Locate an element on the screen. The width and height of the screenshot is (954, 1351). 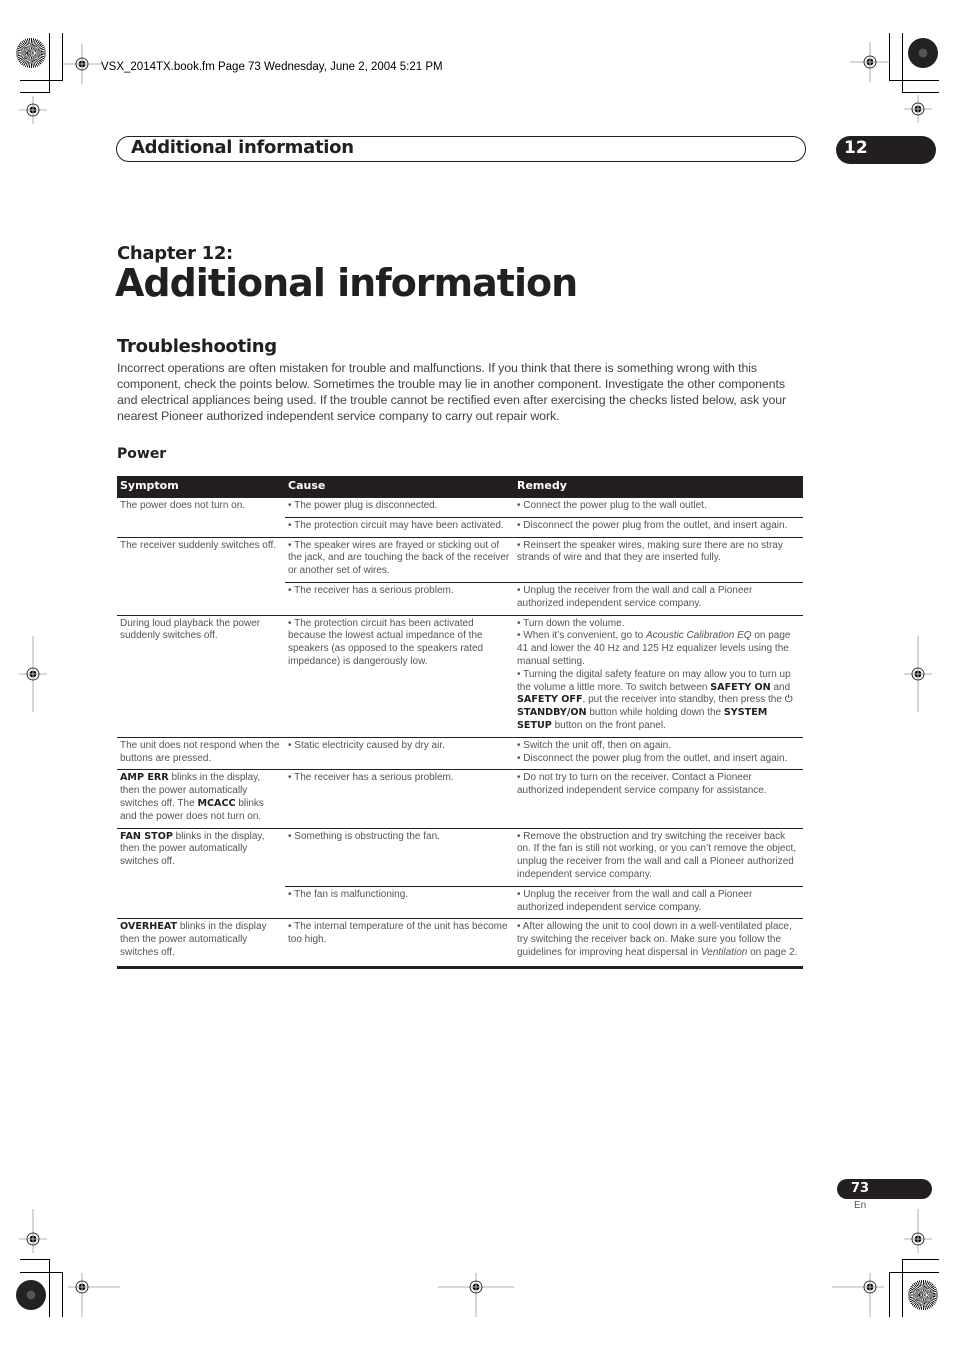
color-bar-disc-top-right is located at coordinates (923, 53).